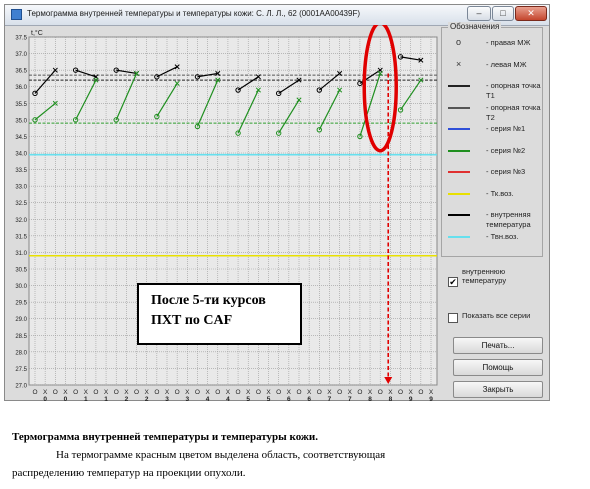  Describe the element at coordinates (21, 105) in the screenshot. I see `y-tick-label: 35.5` at that location.